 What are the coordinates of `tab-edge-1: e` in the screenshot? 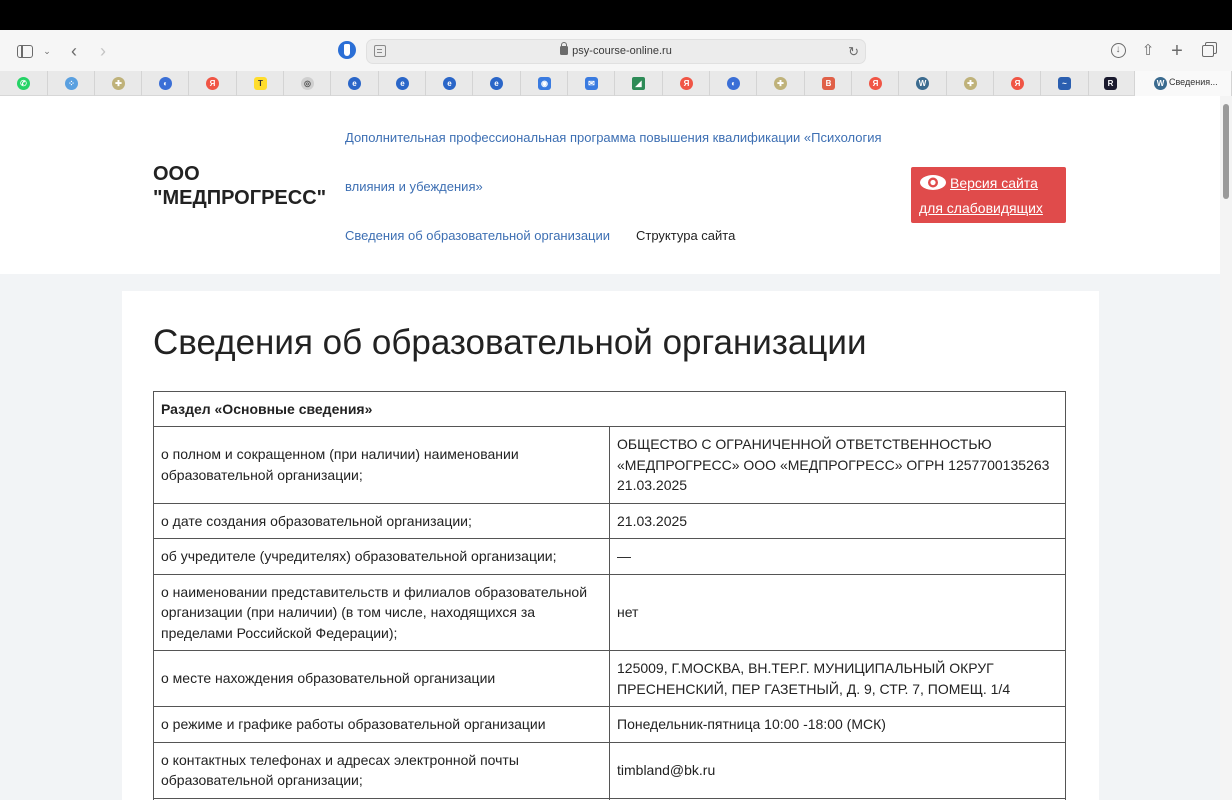 It's located at (355, 83).